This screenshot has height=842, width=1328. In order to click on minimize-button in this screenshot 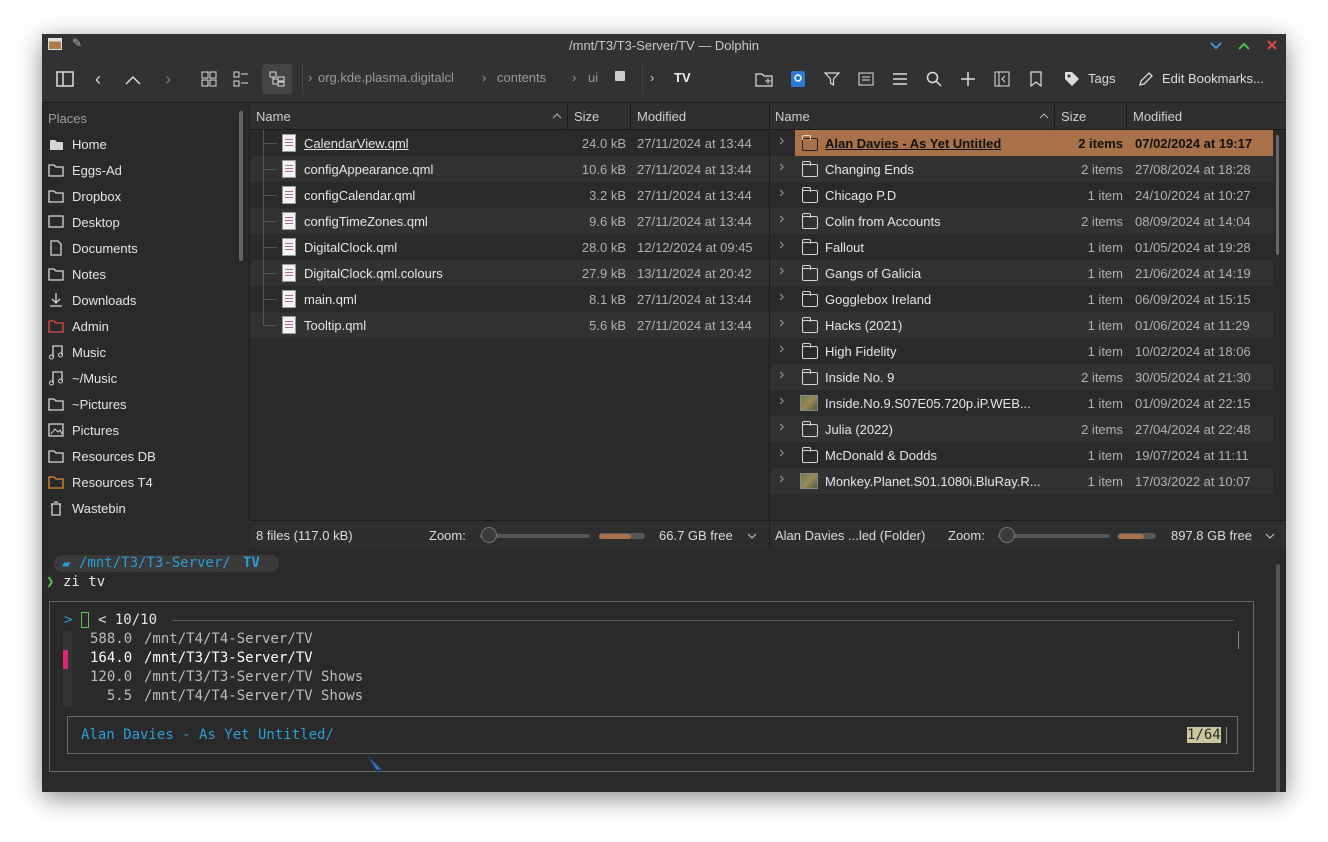, I will do `click(1216, 45)`.